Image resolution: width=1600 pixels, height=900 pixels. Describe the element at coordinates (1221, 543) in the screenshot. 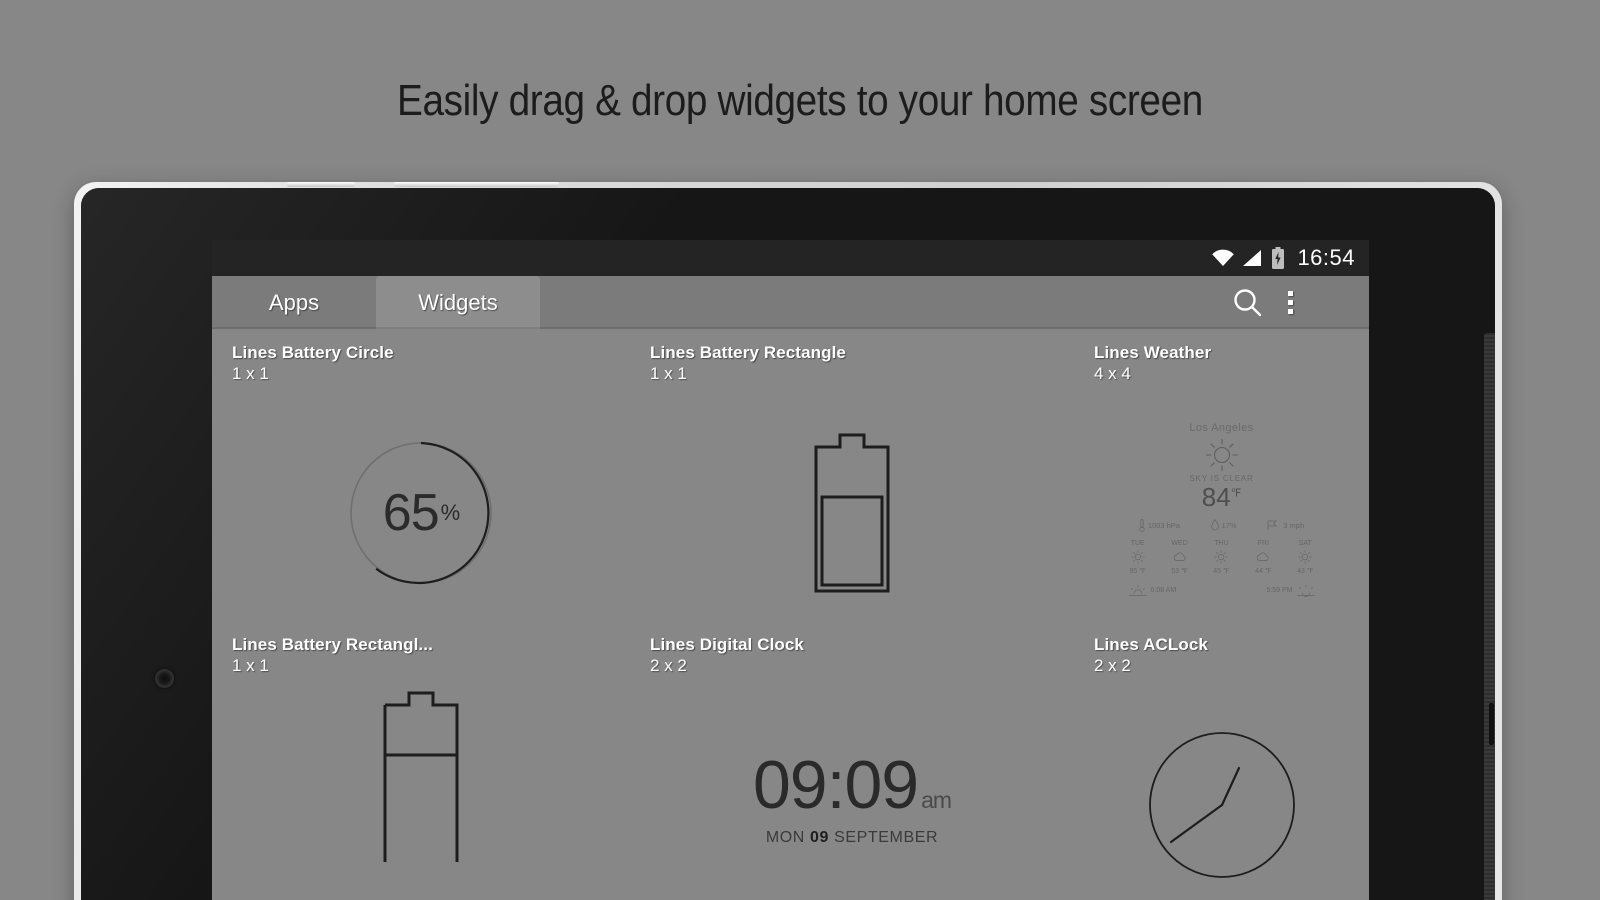

I see `forecast-day-label: THU` at that location.